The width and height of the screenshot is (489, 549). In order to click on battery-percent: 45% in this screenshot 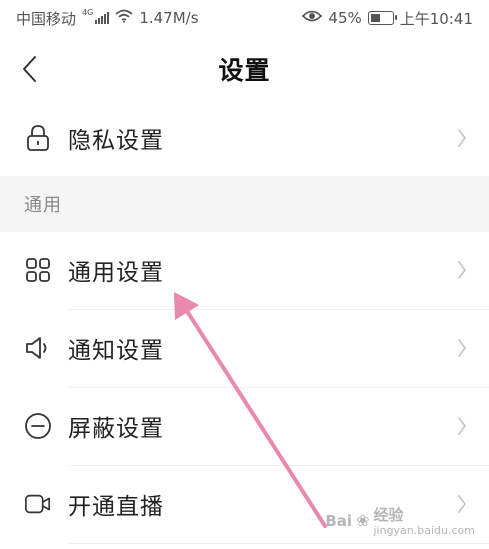, I will do `click(345, 18)`.